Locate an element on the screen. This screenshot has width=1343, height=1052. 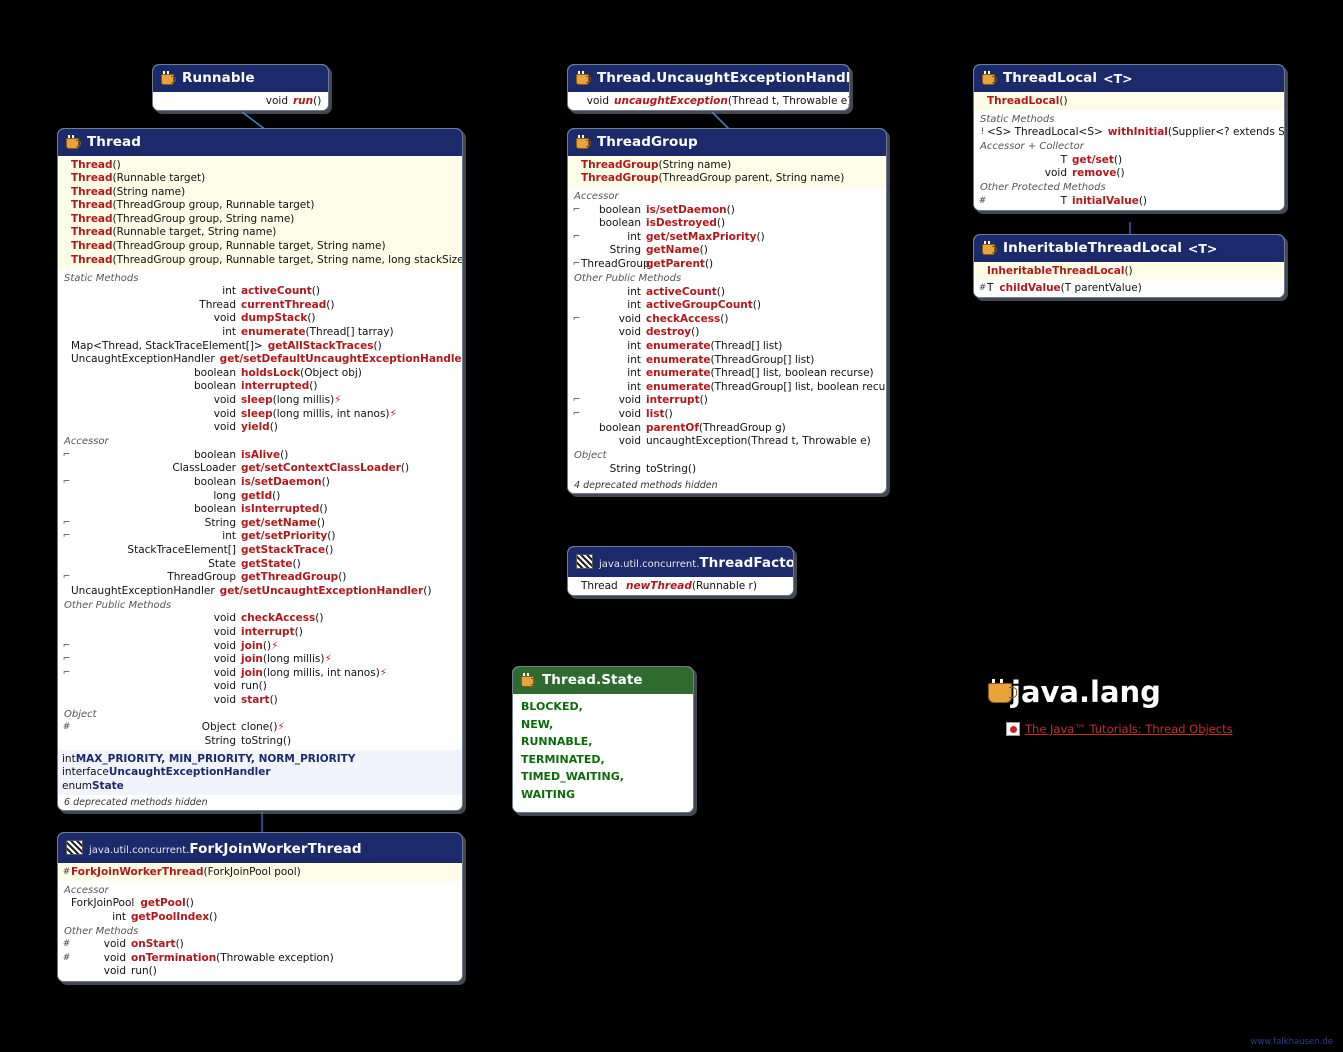
tutorial-link: The Java™ Tutorials: Thread Objects is located at coordinates (1119, 729).